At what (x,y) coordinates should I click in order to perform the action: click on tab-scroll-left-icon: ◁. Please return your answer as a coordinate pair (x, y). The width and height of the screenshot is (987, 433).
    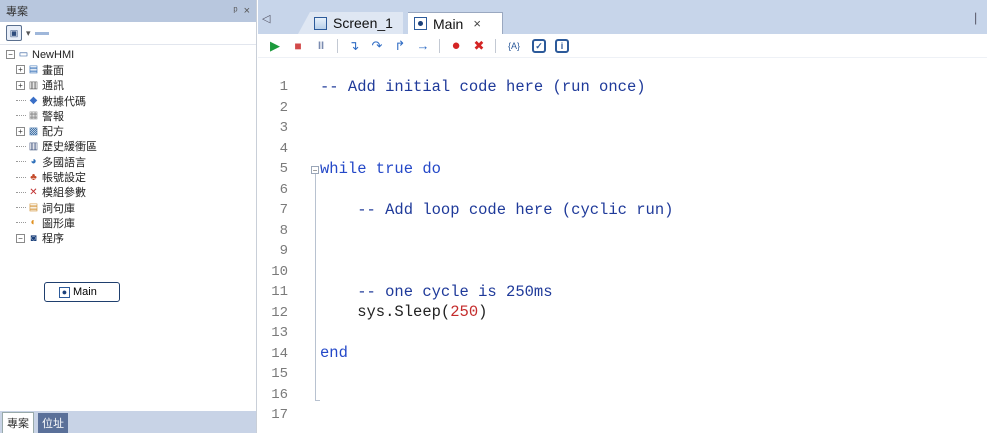
    Looking at the image, I should click on (266, 18).